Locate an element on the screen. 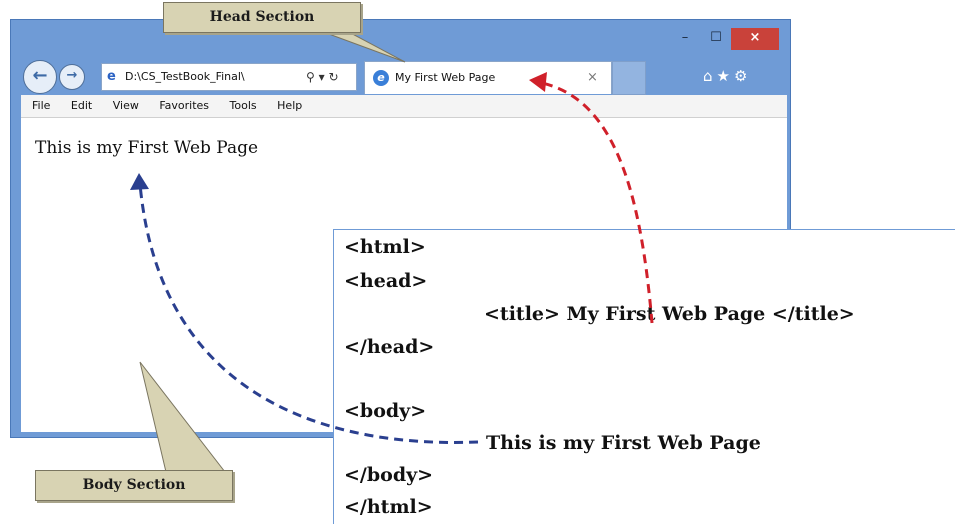 This screenshot has width=955, height=524. body-arrowhead is located at coordinates (139, 181).